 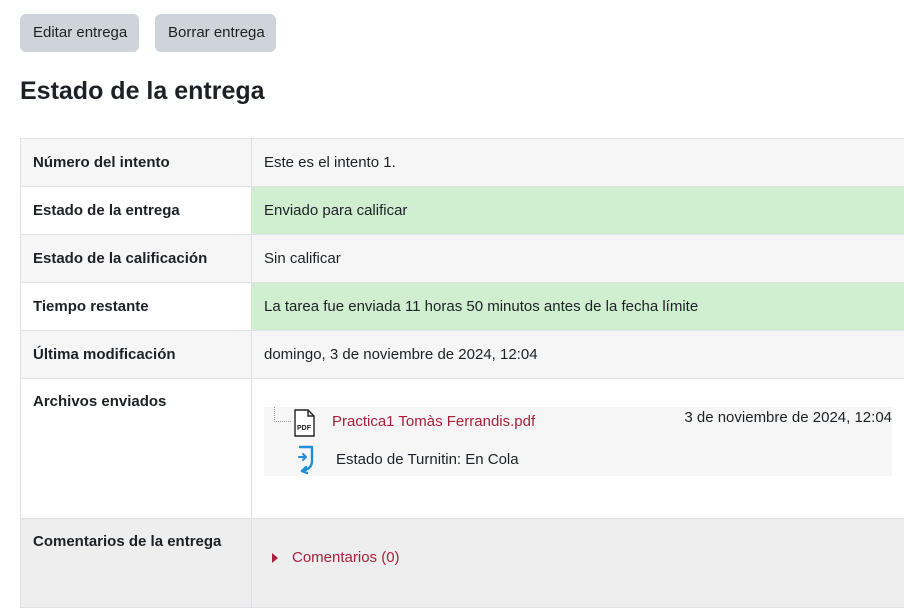 What do you see at coordinates (136, 563) in the screenshot?
I see `submission-comments-label: Comentarios de la entrega` at bounding box center [136, 563].